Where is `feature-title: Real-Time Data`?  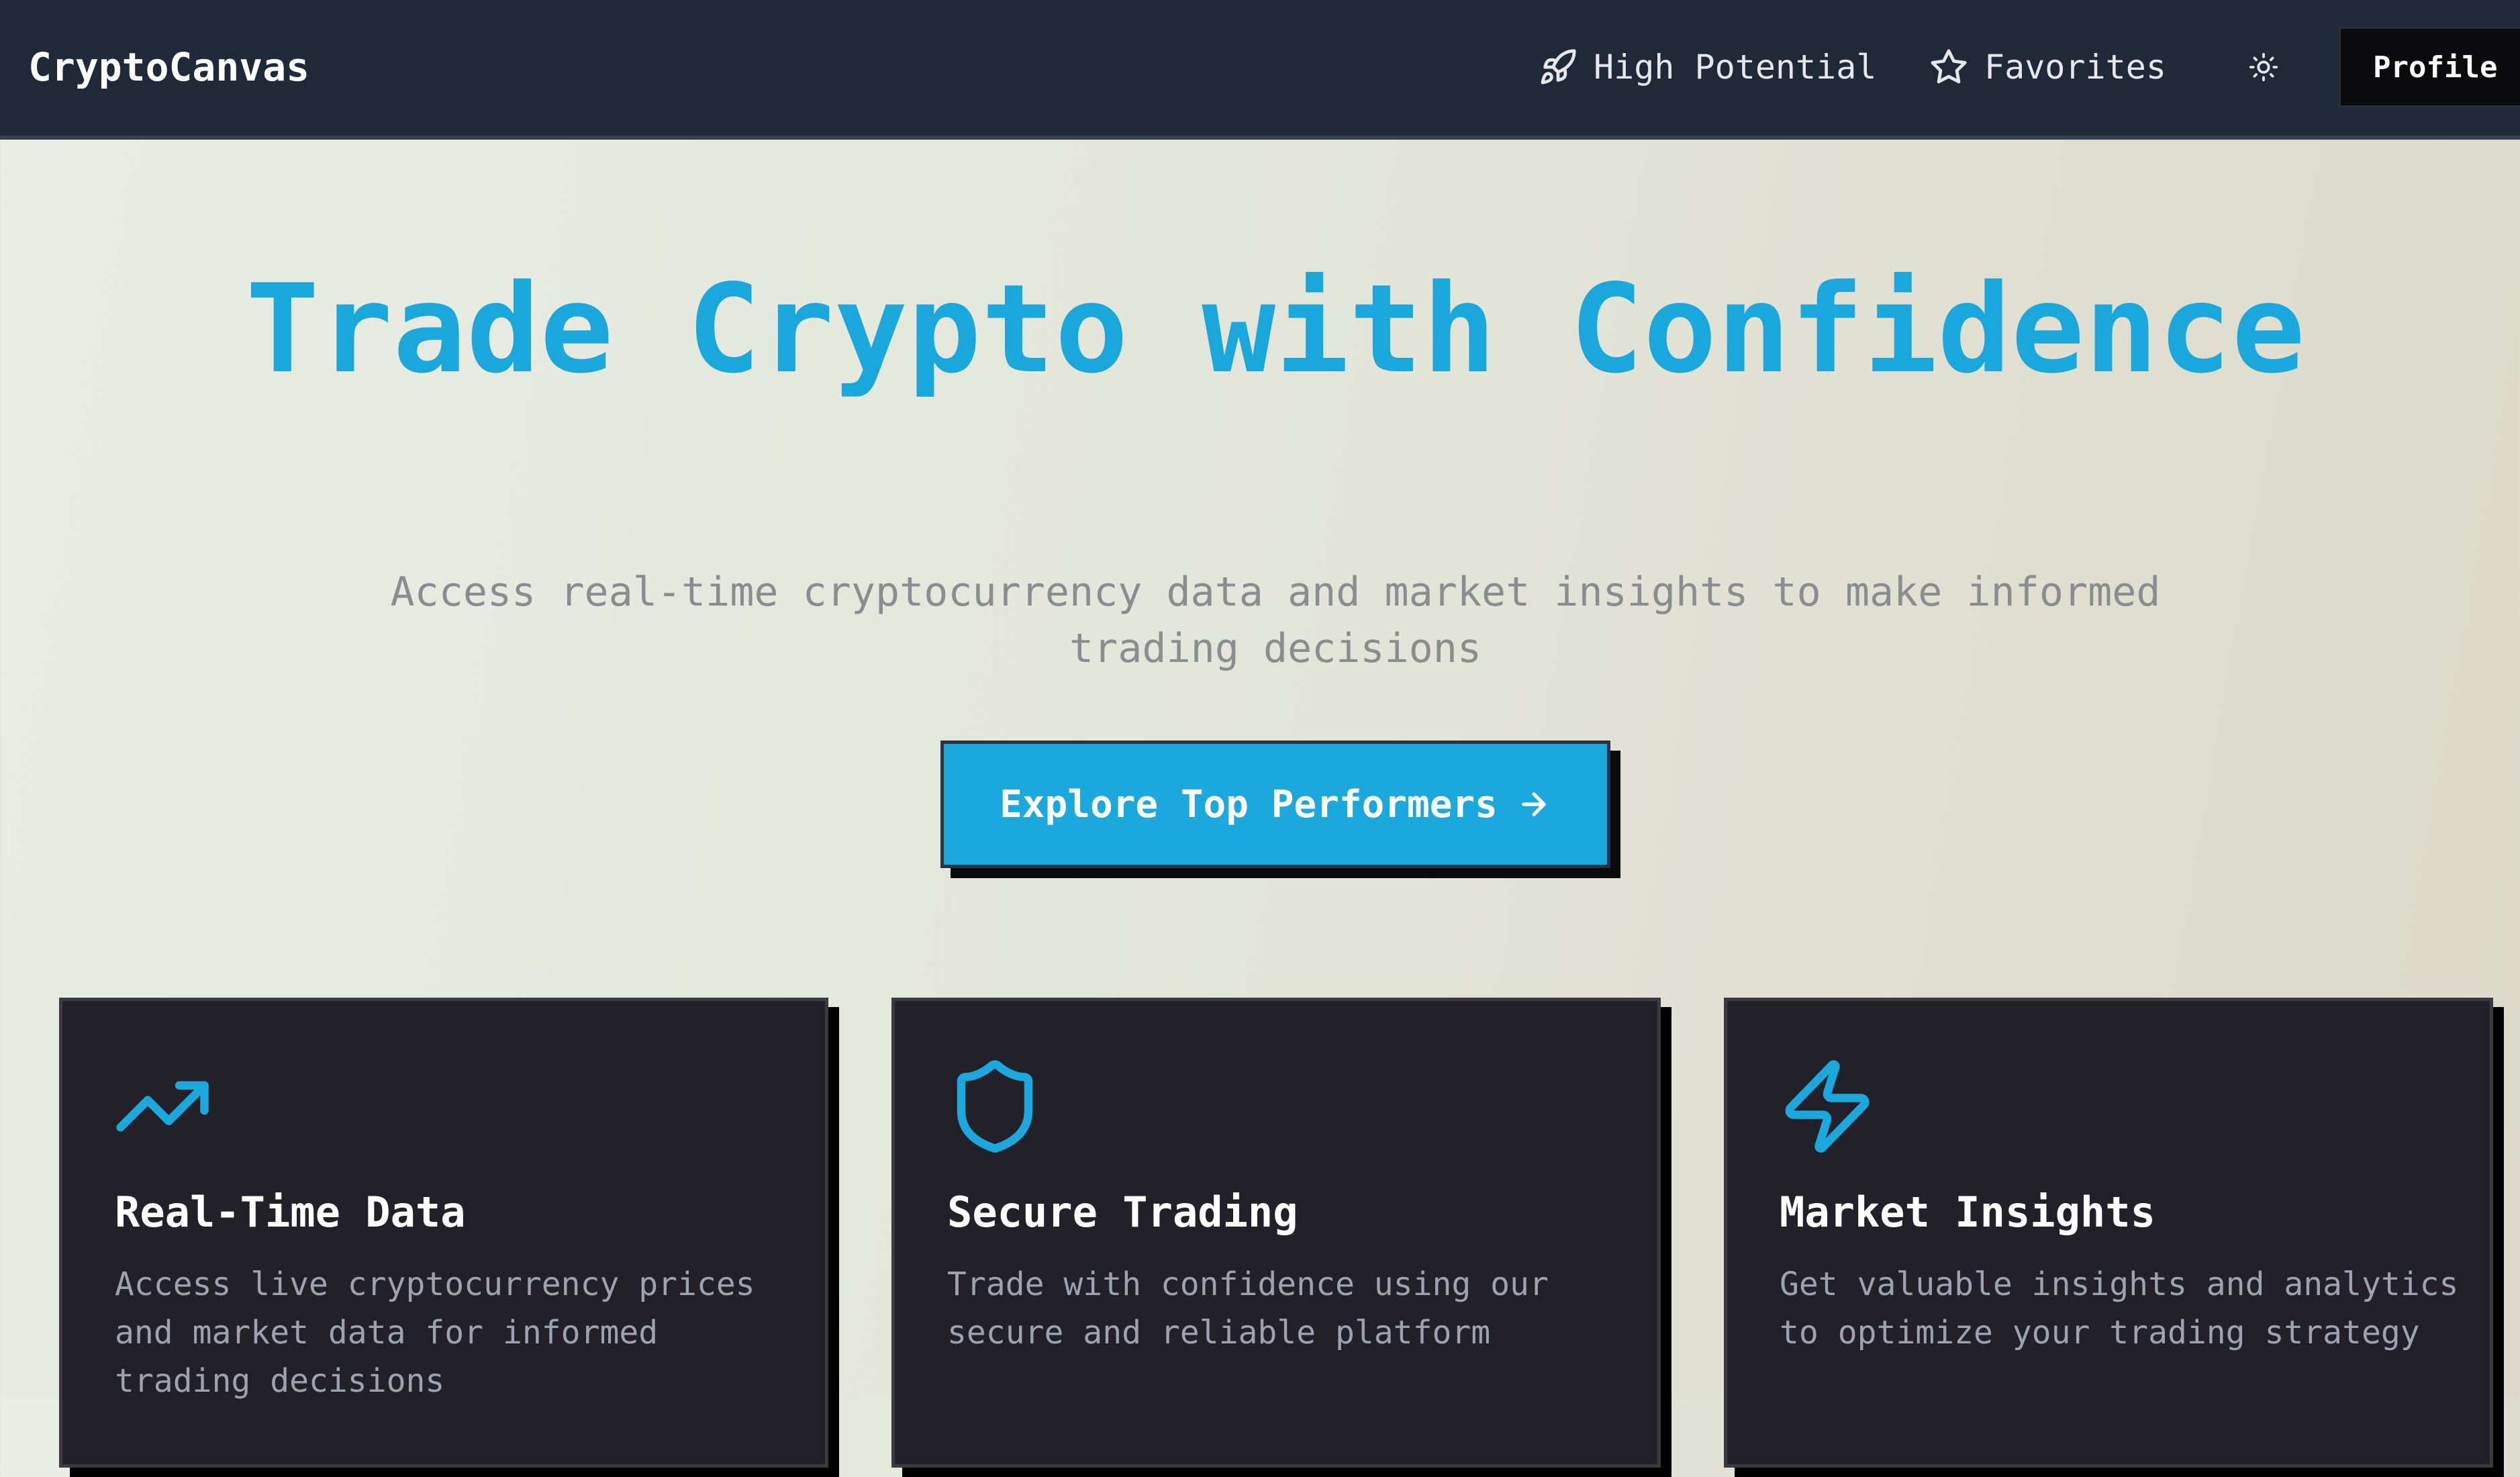
feature-title: Real-Time Data is located at coordinates (290, 1213).